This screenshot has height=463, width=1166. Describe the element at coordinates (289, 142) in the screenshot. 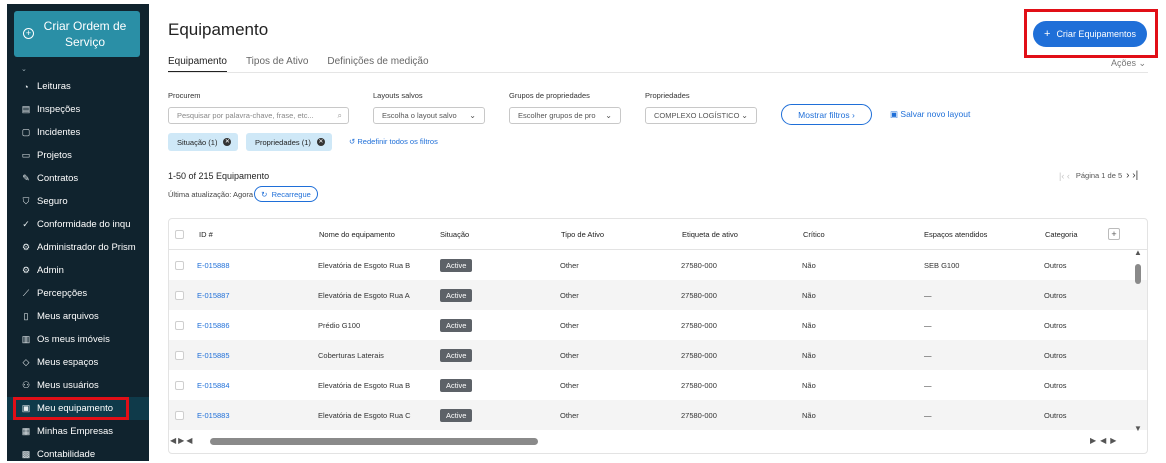

I see `filter-chip-props: Propriedades (1) ✕` at that location.